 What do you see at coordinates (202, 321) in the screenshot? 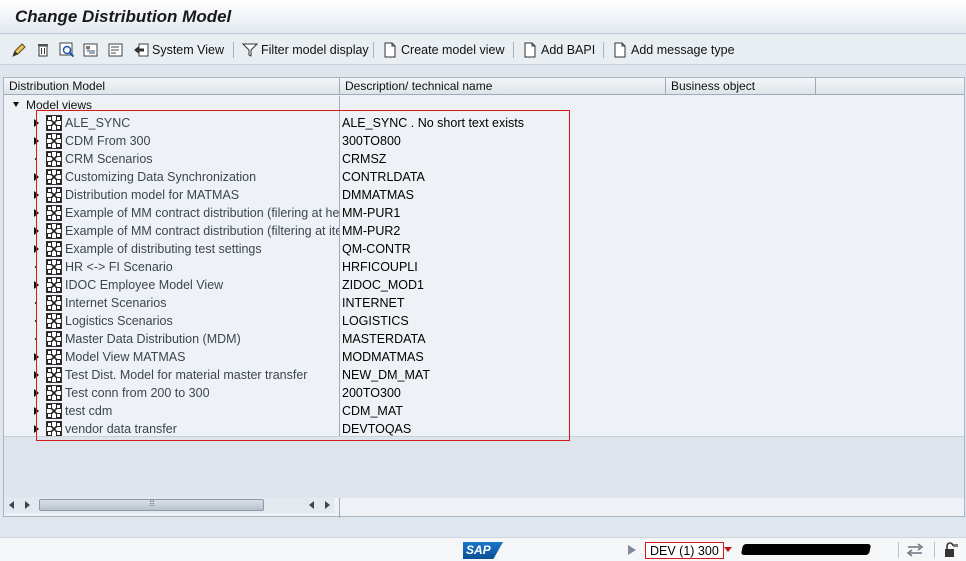
I see `model-view-name: Logistics Scenarios` at bounding box center [202, 321].